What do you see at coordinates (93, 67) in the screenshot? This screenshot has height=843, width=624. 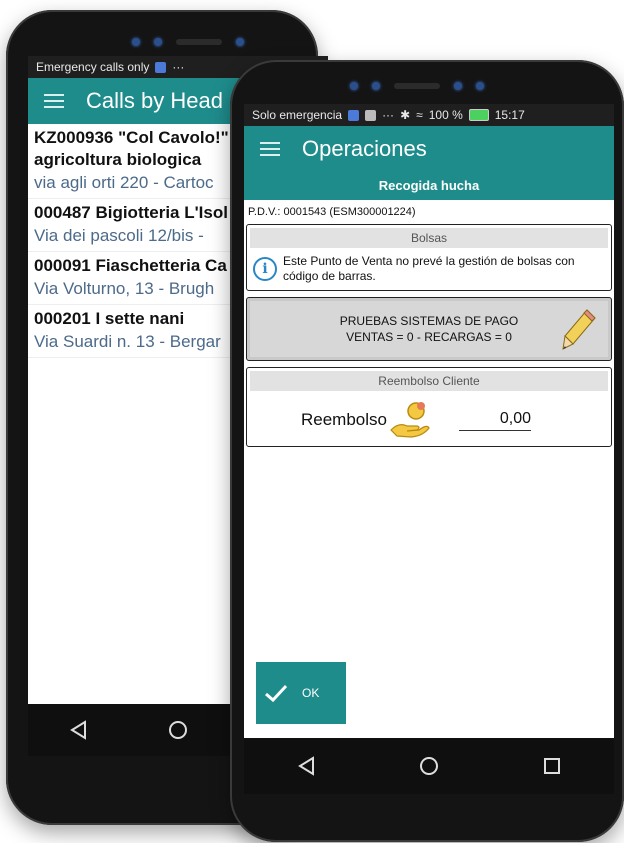 I see `back-status-text: Emergency calls only` at bounding box center [93, 67].